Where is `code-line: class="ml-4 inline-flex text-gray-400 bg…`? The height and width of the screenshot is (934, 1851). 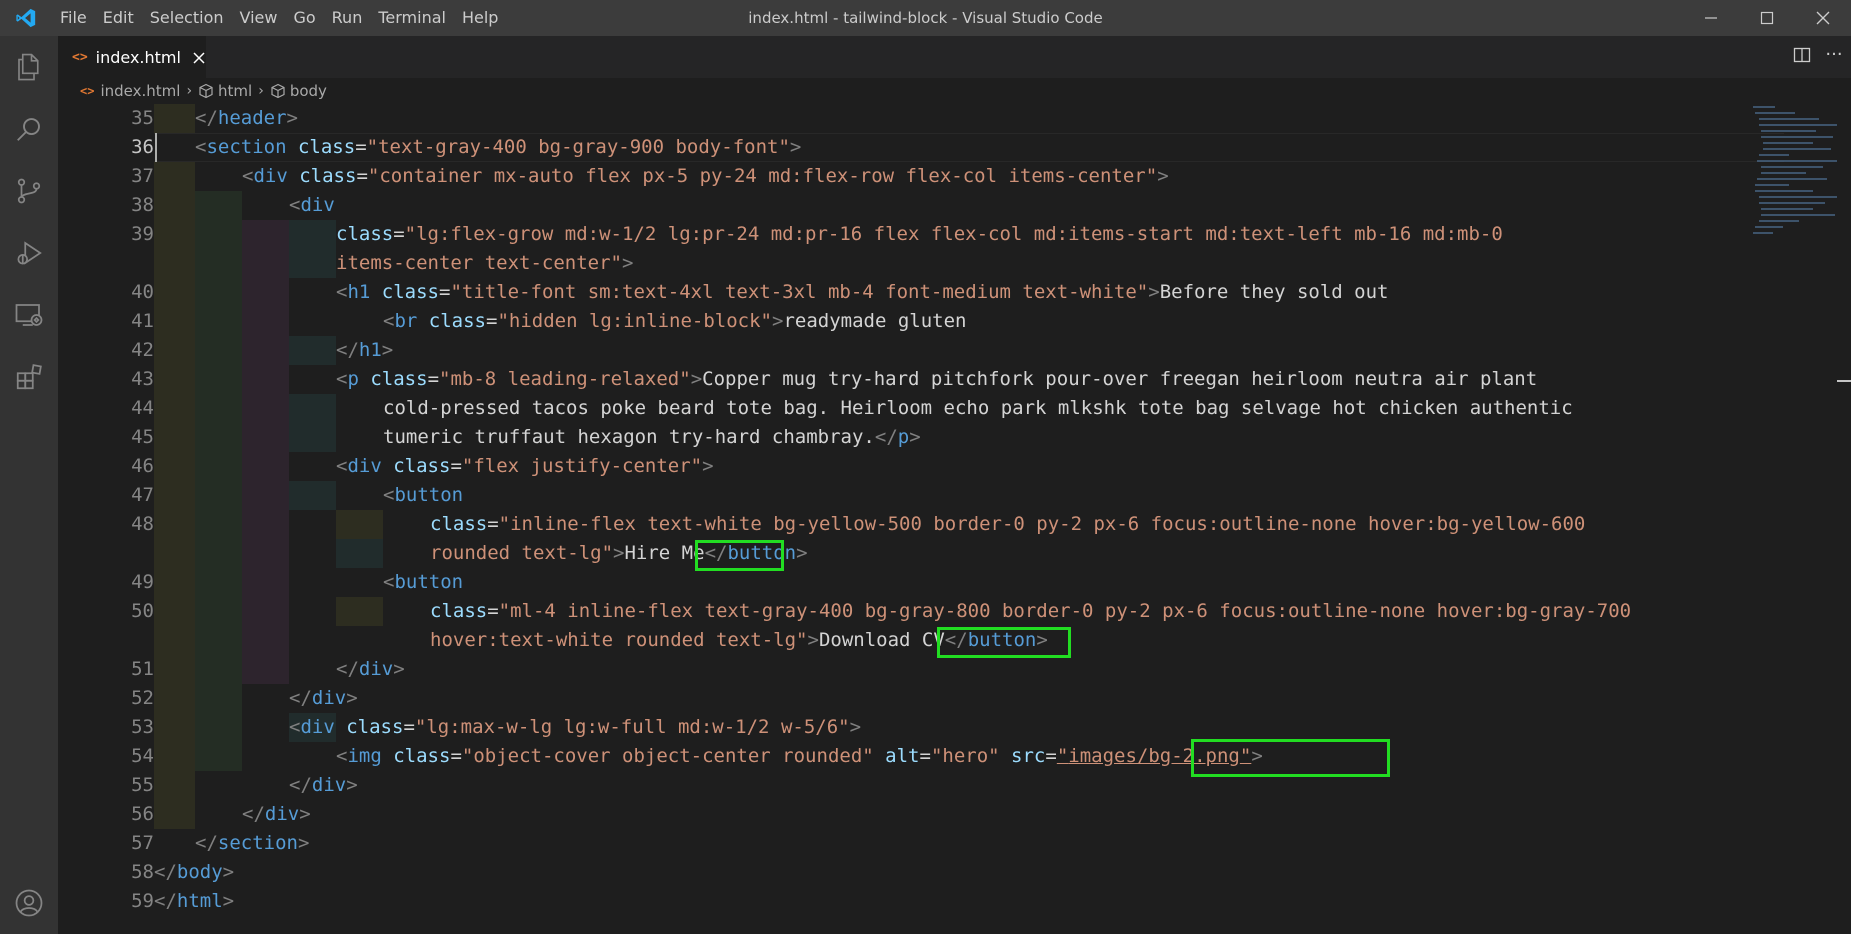 code-line: class="ml-4 inline-flex text-gray-400 bg… is located at coordinates (1031, 611).